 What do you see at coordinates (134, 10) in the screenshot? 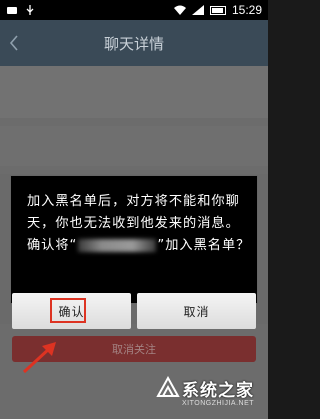
I see `status-bar: 15:29` at bounding box center [134, 10].